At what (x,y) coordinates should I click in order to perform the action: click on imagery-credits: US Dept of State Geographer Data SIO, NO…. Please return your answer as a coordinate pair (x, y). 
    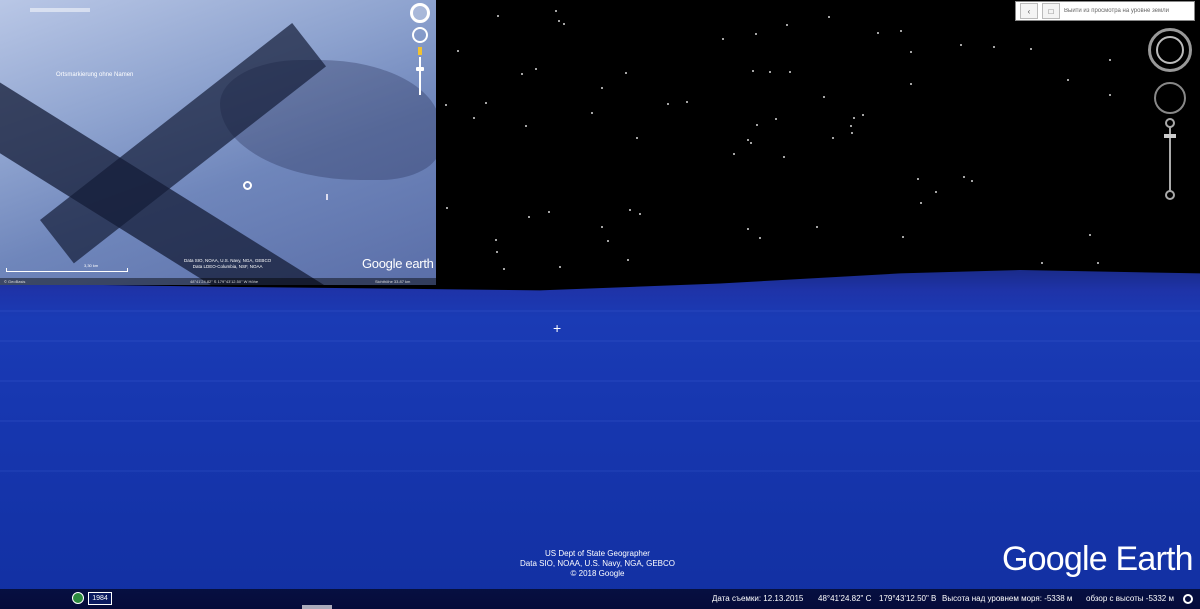
    Looking at the image, I should click on (597, 563).